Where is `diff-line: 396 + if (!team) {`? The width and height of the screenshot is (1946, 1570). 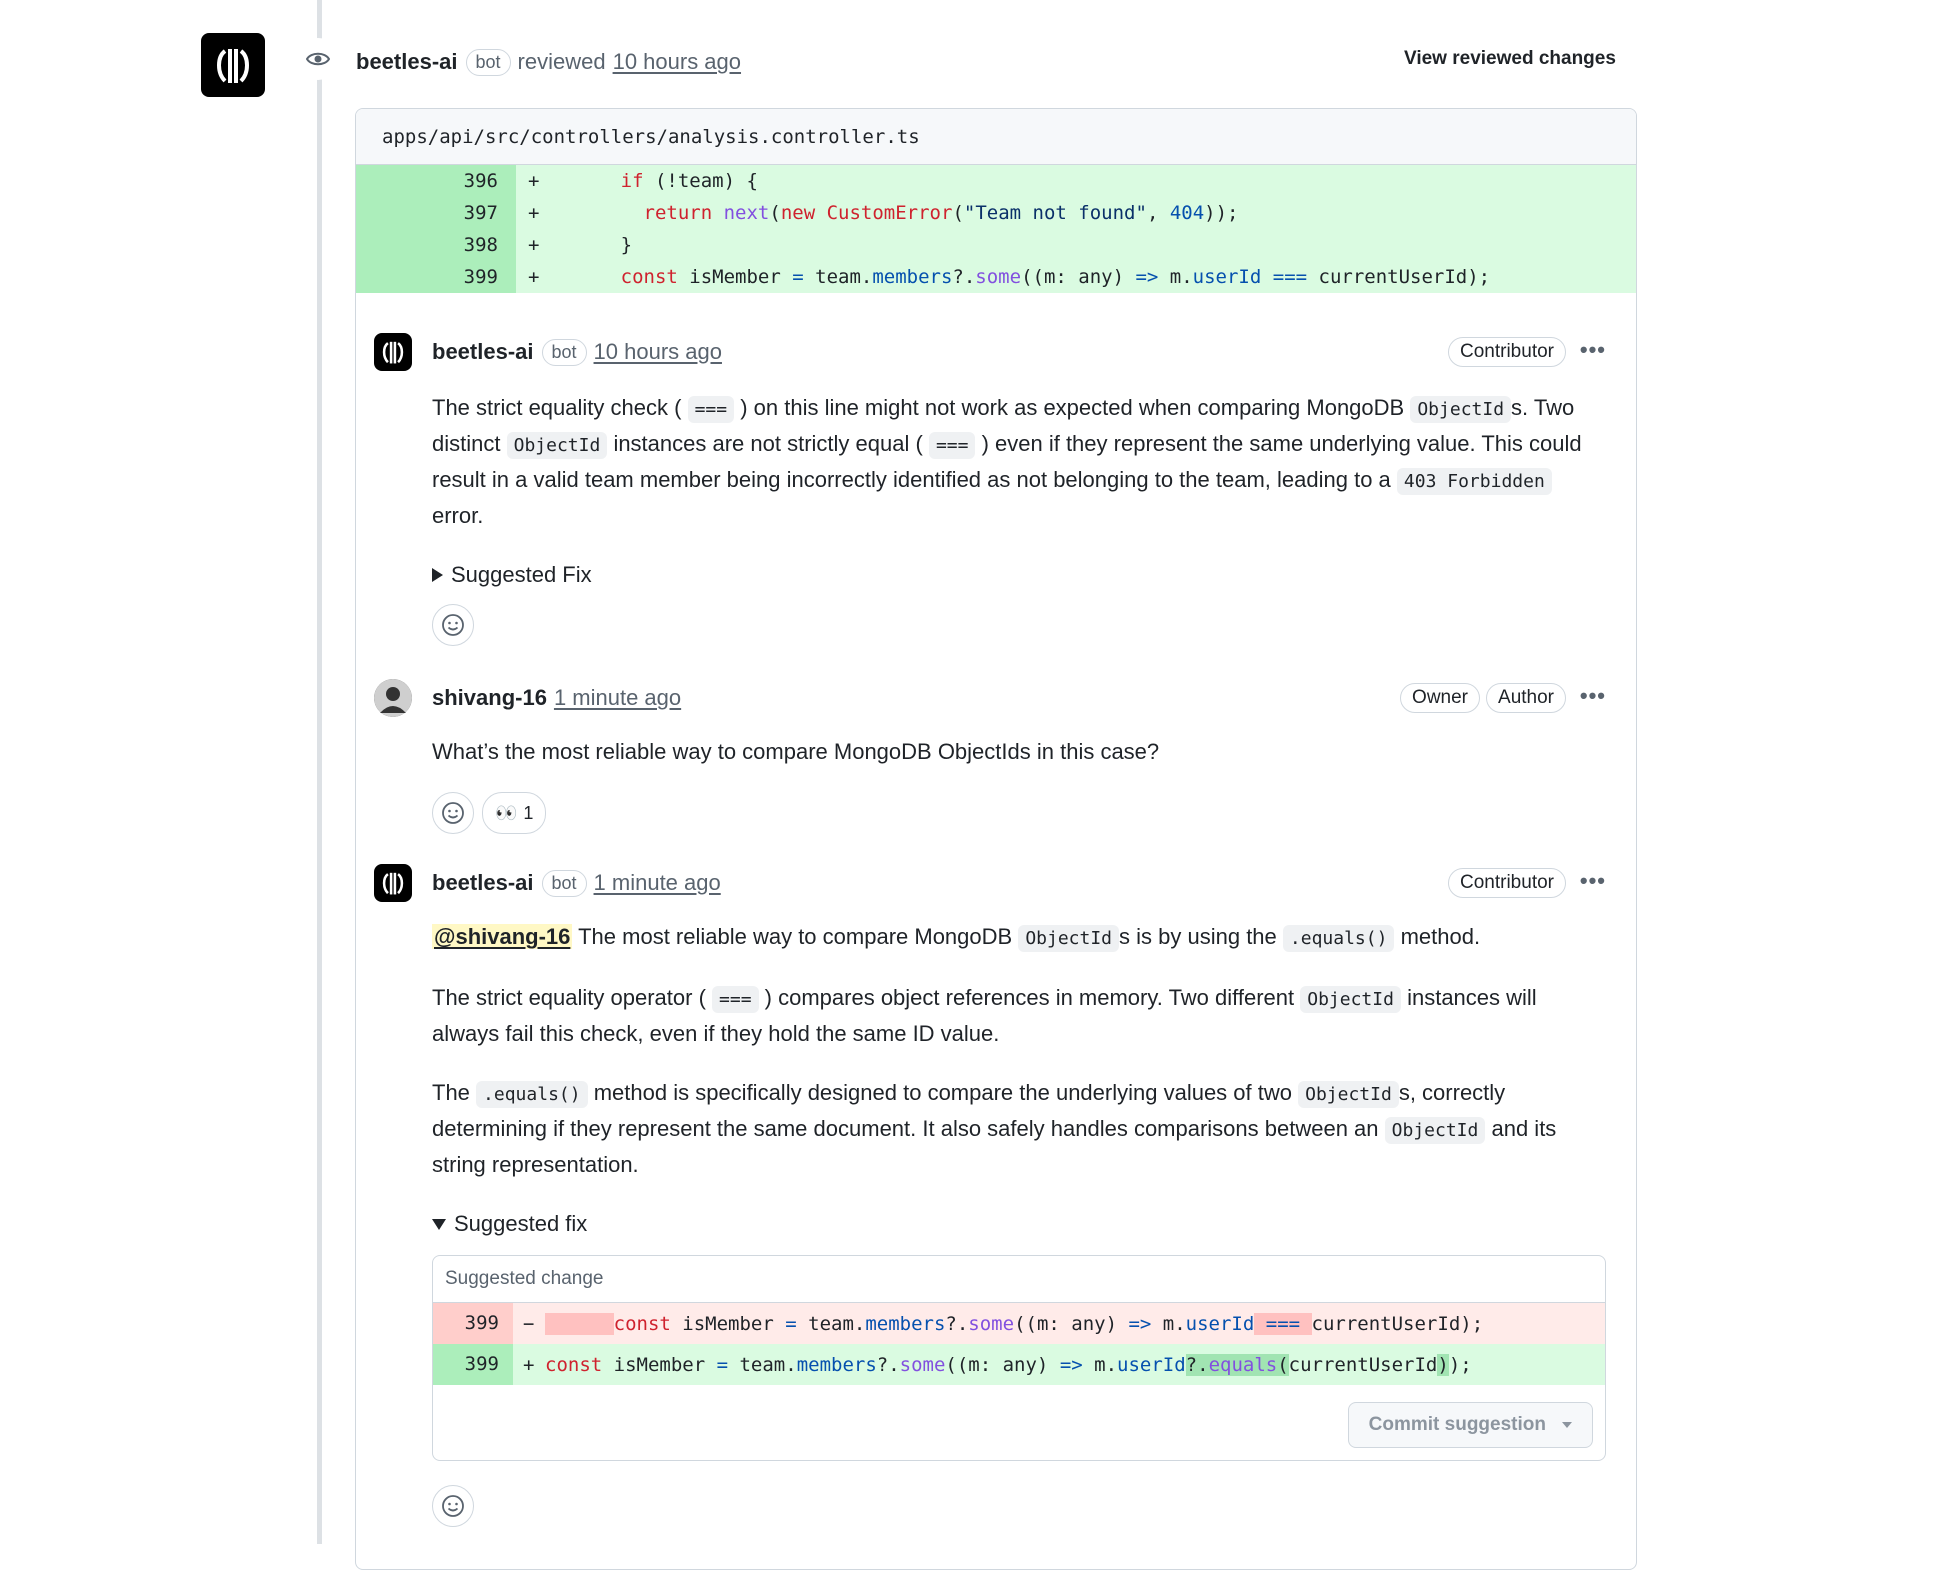 diff-line: 396 + if (!team) { is located at coordinates (996, 181).